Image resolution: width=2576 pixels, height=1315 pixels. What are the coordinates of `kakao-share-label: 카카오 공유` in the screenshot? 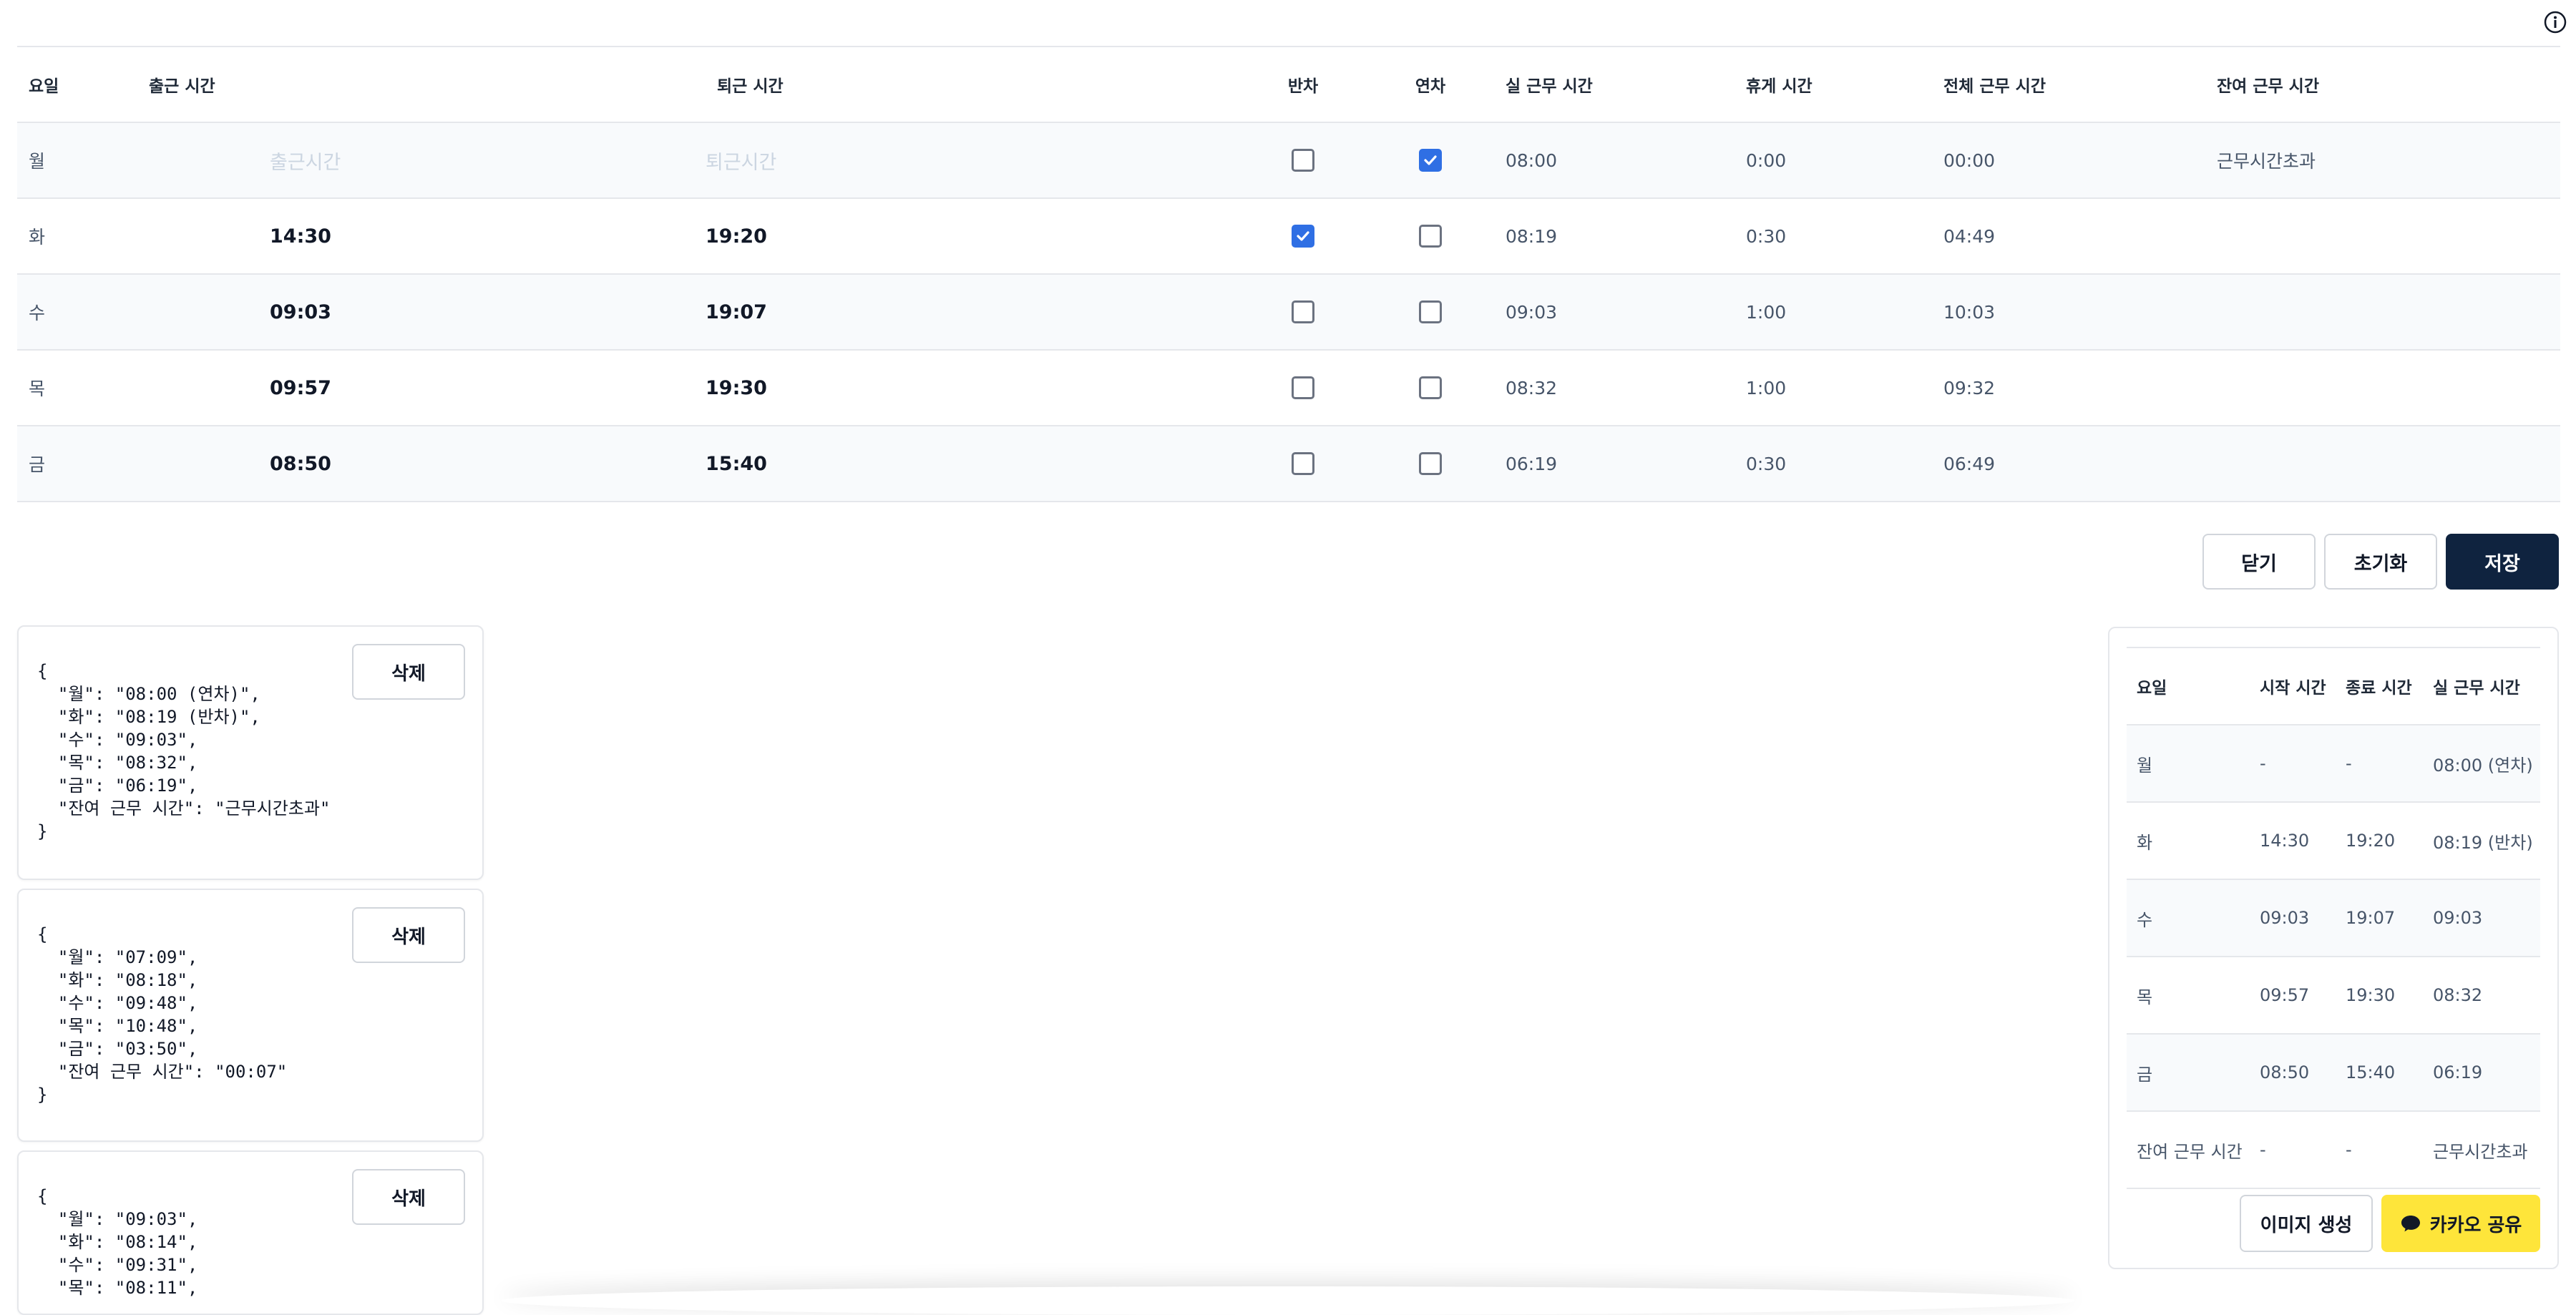 It's located at (2475, 1225).